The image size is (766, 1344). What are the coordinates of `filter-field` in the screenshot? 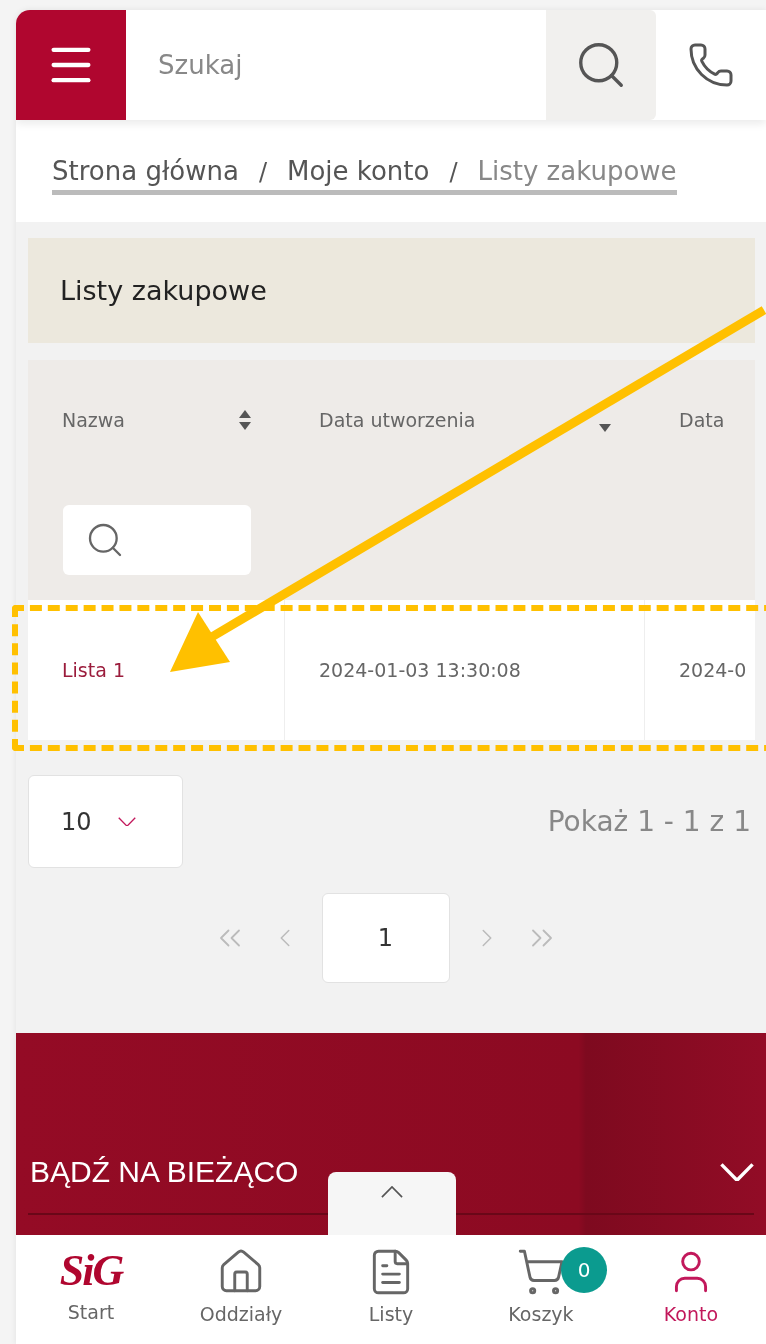 It's located at (157, 540).